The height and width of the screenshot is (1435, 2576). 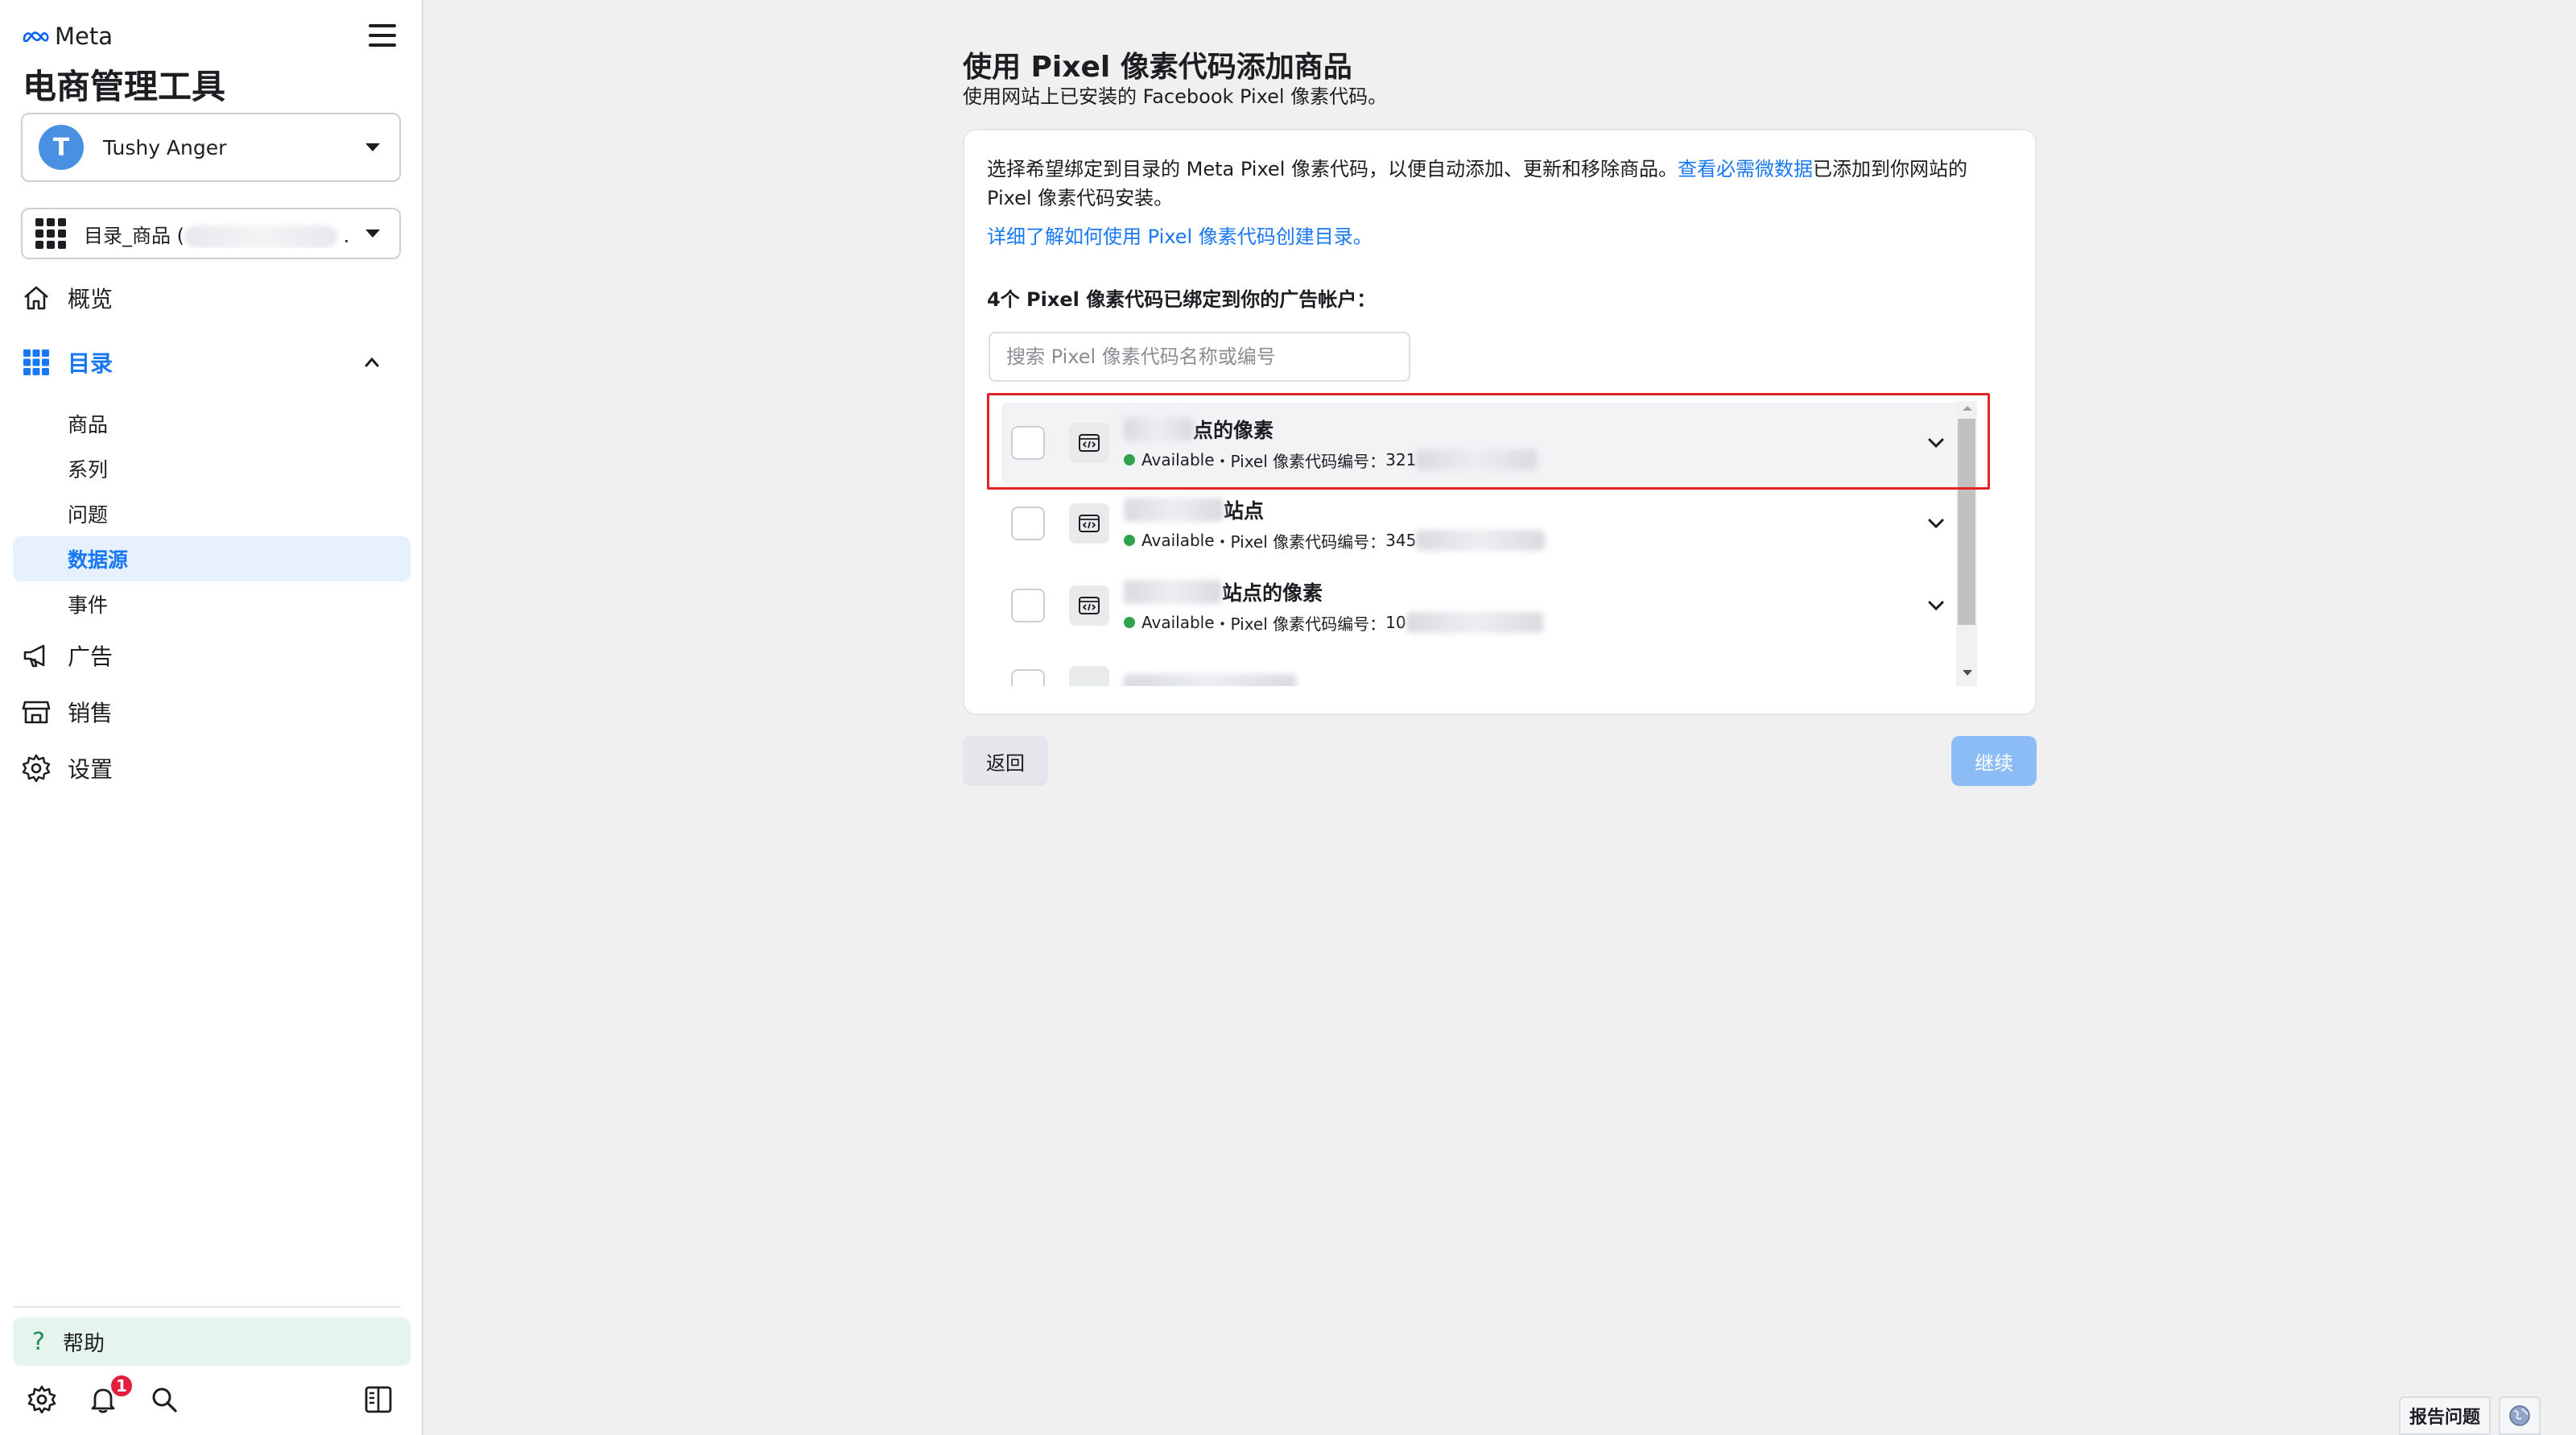 What do you see at coordinates (1967, 409) in the screenshot?
I see `scroll-up-icon` at bounding box center [1967, 409].